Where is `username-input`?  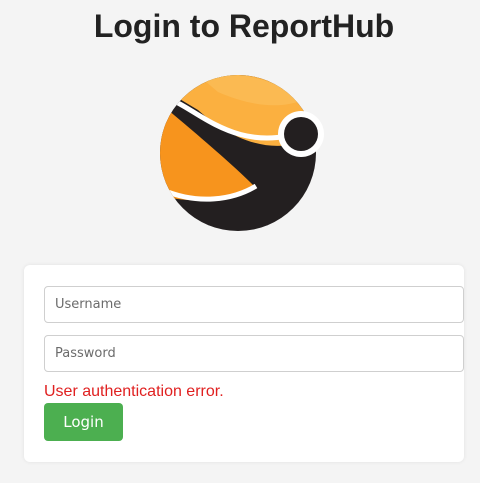 username-input is located at coordinates (254, 304).